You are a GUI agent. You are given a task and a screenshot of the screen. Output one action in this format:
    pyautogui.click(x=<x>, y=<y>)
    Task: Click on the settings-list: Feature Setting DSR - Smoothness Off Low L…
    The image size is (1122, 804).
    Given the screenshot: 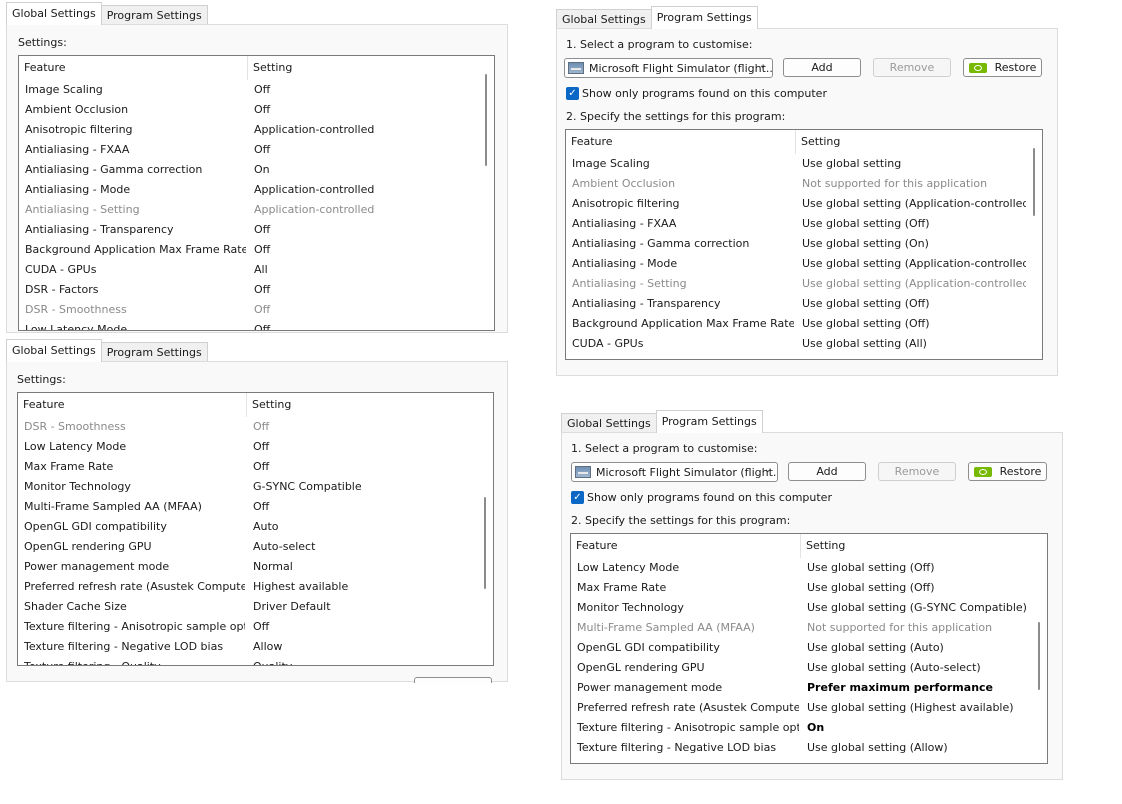 What is the action you would take?
    pyautogui.click(x=255, y=529)
    